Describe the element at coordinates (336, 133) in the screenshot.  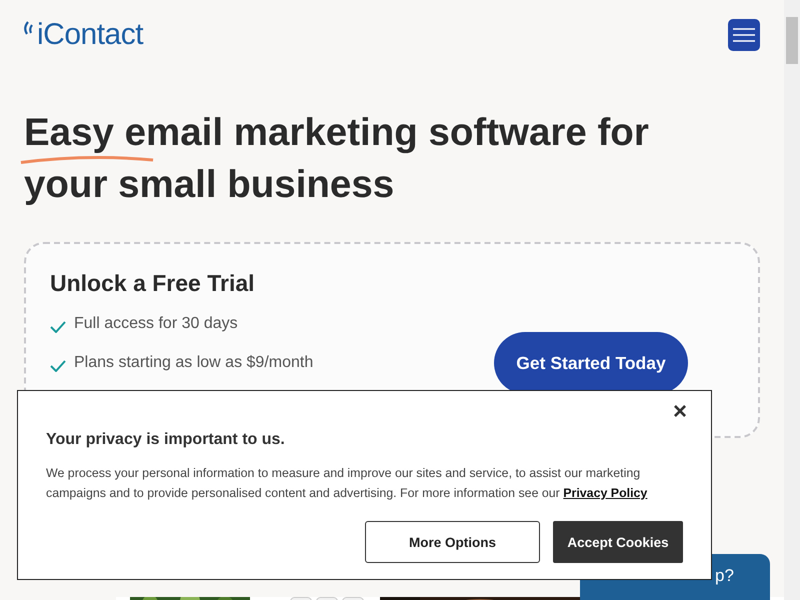
I see `hero-heading-line: Easy email marketing software for` at that location.